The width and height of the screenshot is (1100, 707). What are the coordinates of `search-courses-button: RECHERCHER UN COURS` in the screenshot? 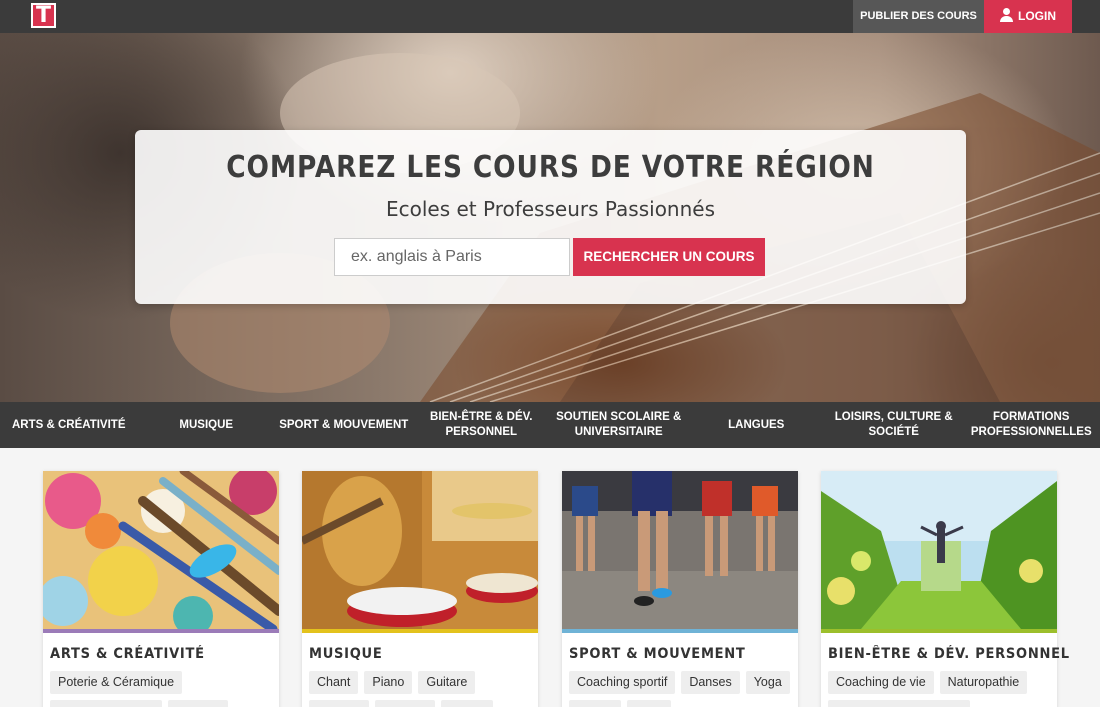 It's located at (669, 257).